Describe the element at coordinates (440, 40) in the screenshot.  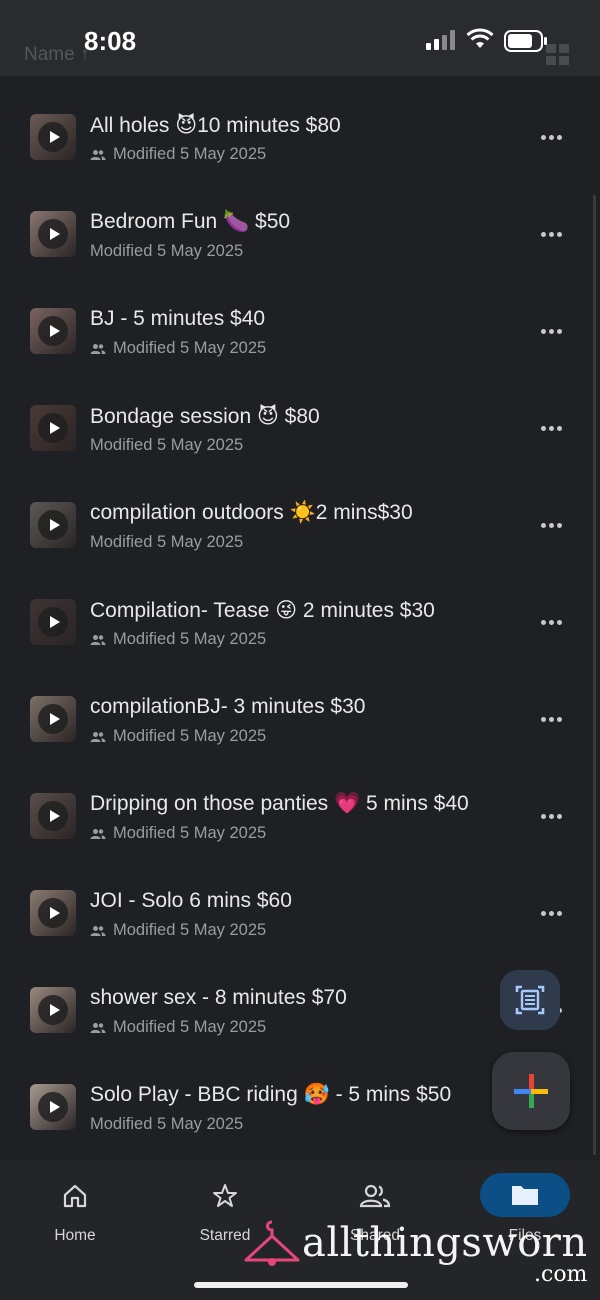
I see `cell-signal-icon` at that location.